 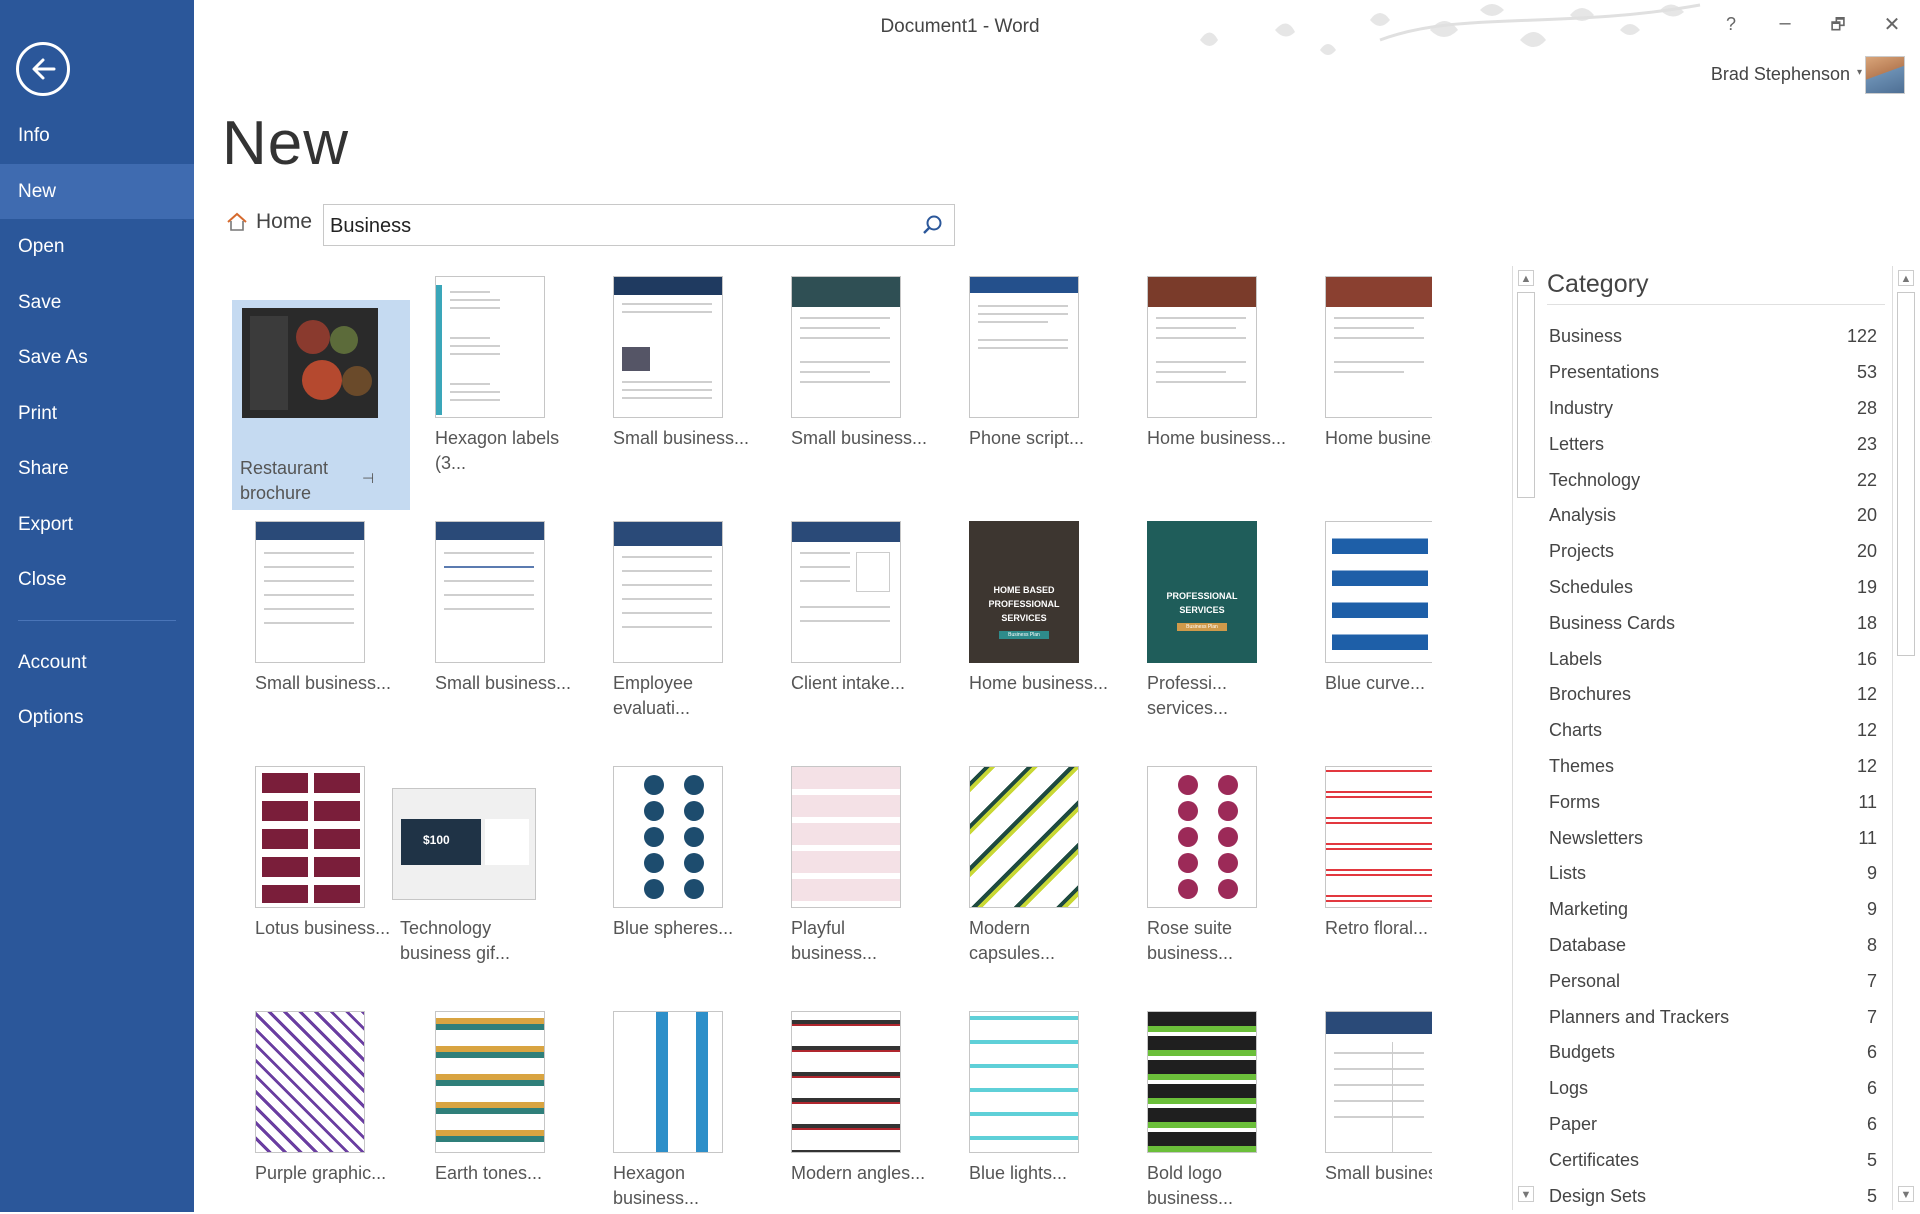 What do you see at coordinates (1720, 373) in the screenshot?
I see `category-item: Presentations 53` at bounding box center [1720, 373].